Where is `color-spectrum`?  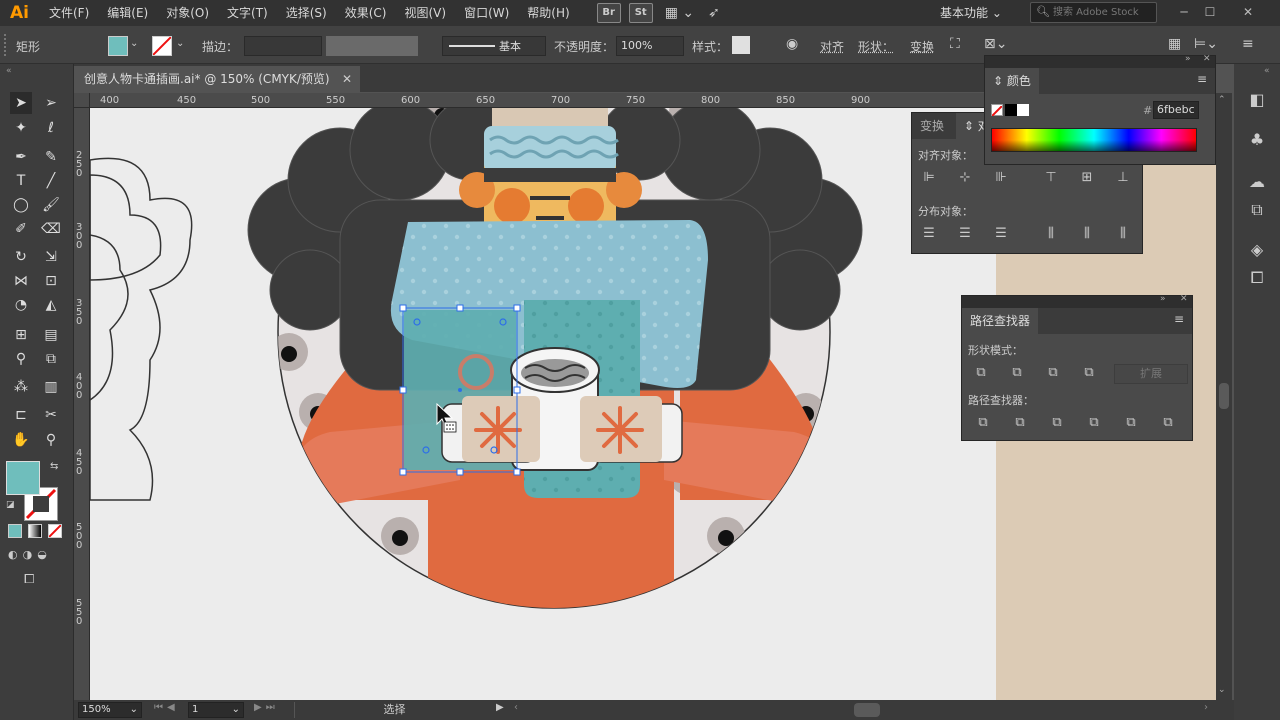
color-spectrum is located at coordinates (1094, 140).